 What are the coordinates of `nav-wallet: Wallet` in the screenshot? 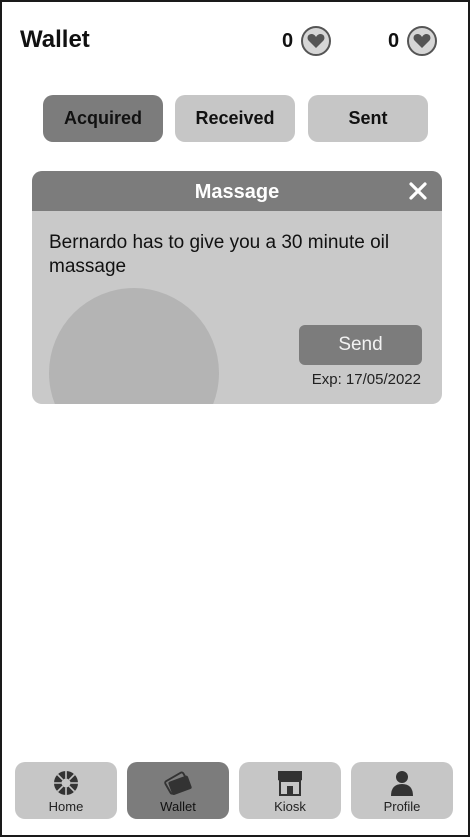 It's located at (178, 790).